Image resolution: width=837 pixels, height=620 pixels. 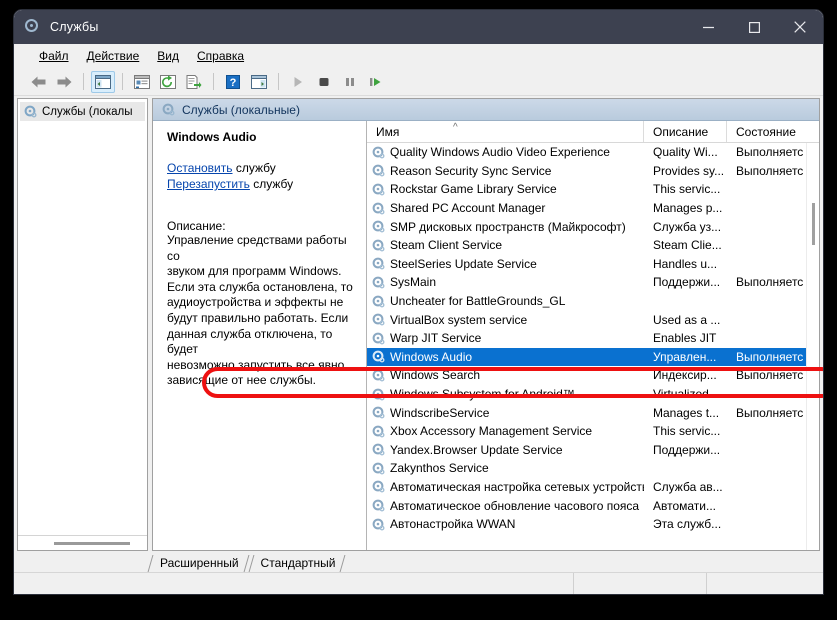 I want to click on start-service-icon, so click(x=298, y=82).